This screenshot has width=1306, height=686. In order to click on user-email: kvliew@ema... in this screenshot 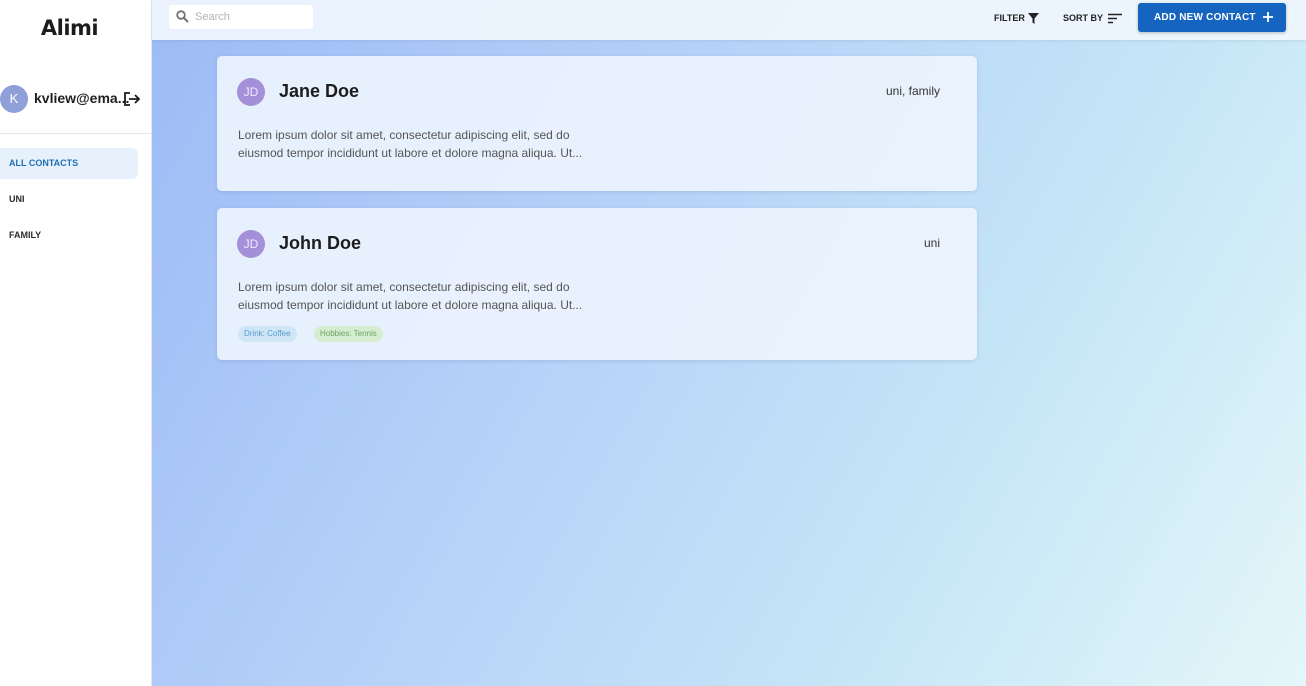, I will do `click(82, 98)`.